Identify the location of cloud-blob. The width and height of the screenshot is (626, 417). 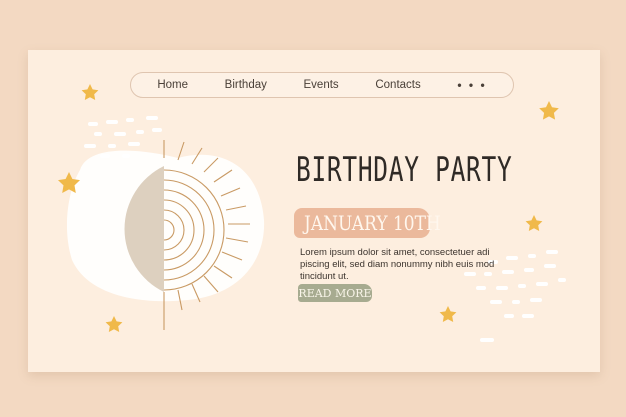
(165, 226).